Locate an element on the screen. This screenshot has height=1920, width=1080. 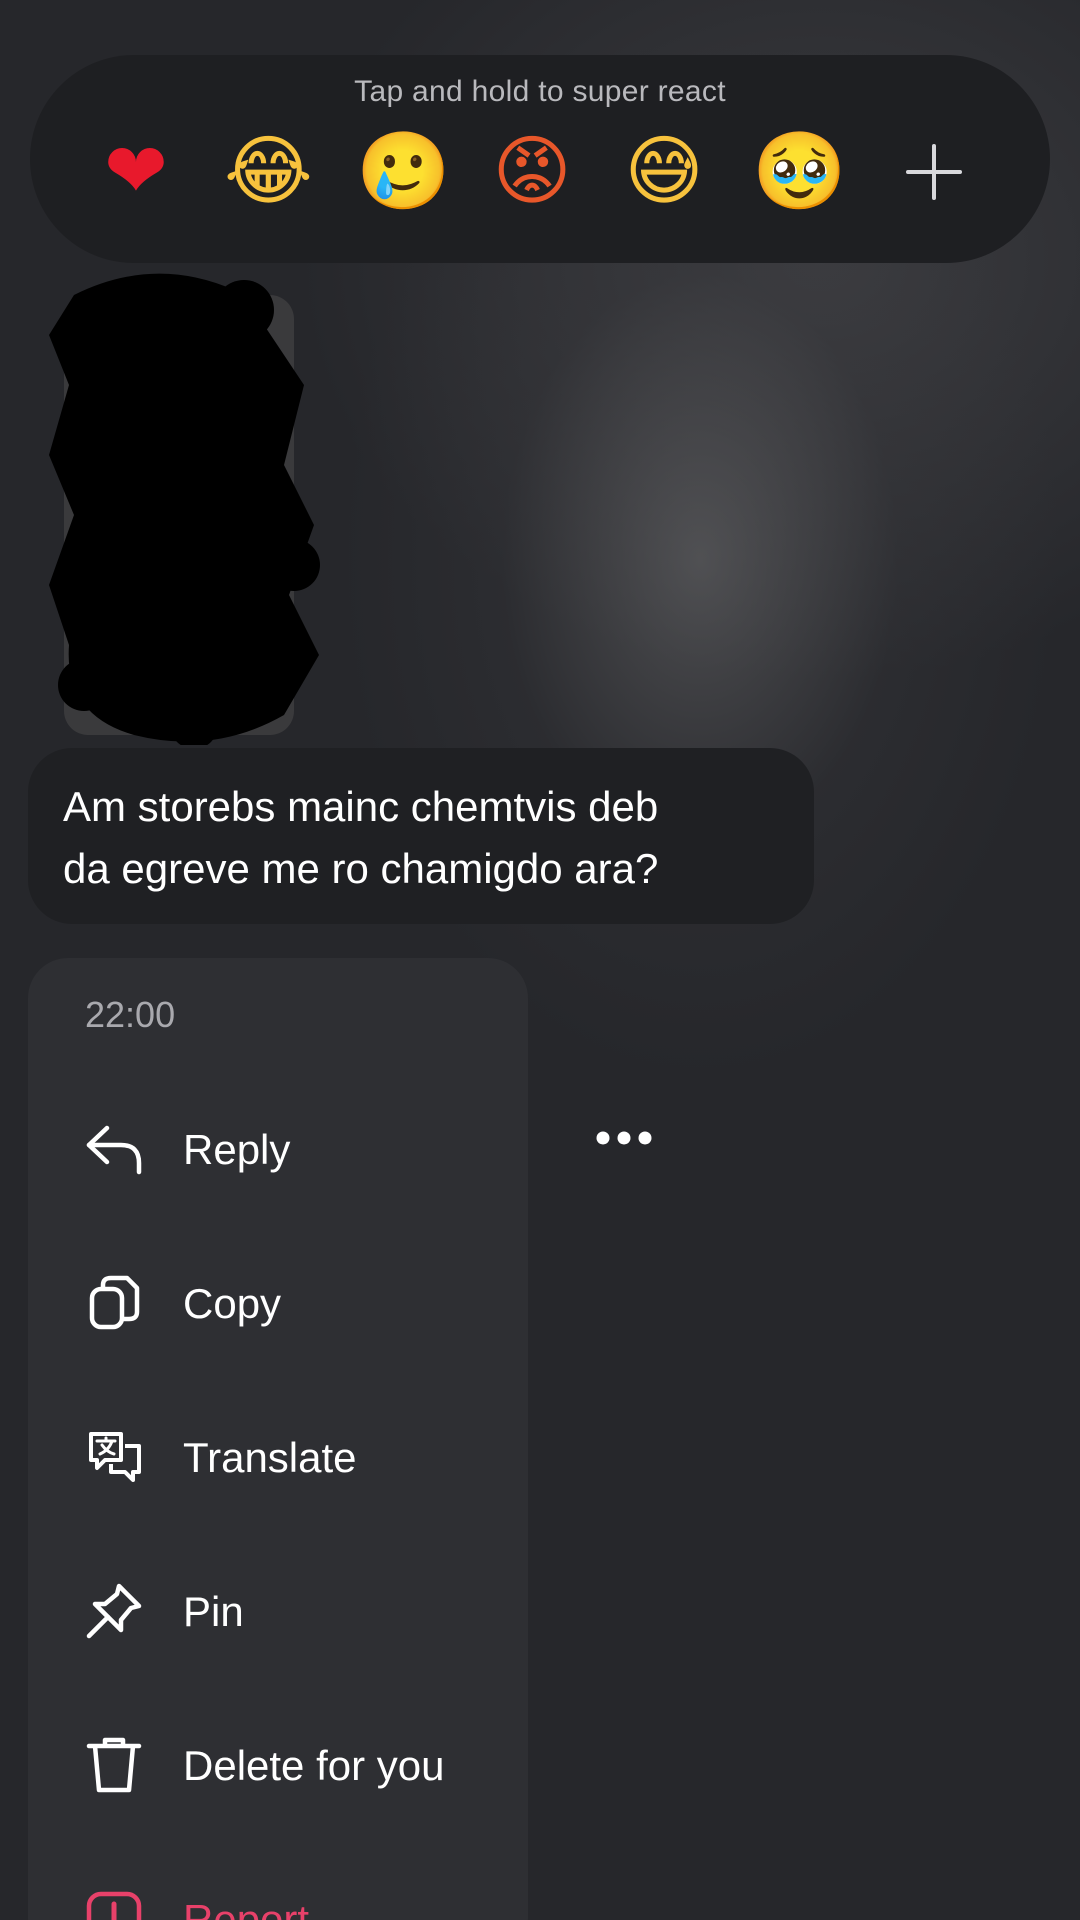
report-label: Report is located at coordinates (246, 1908).